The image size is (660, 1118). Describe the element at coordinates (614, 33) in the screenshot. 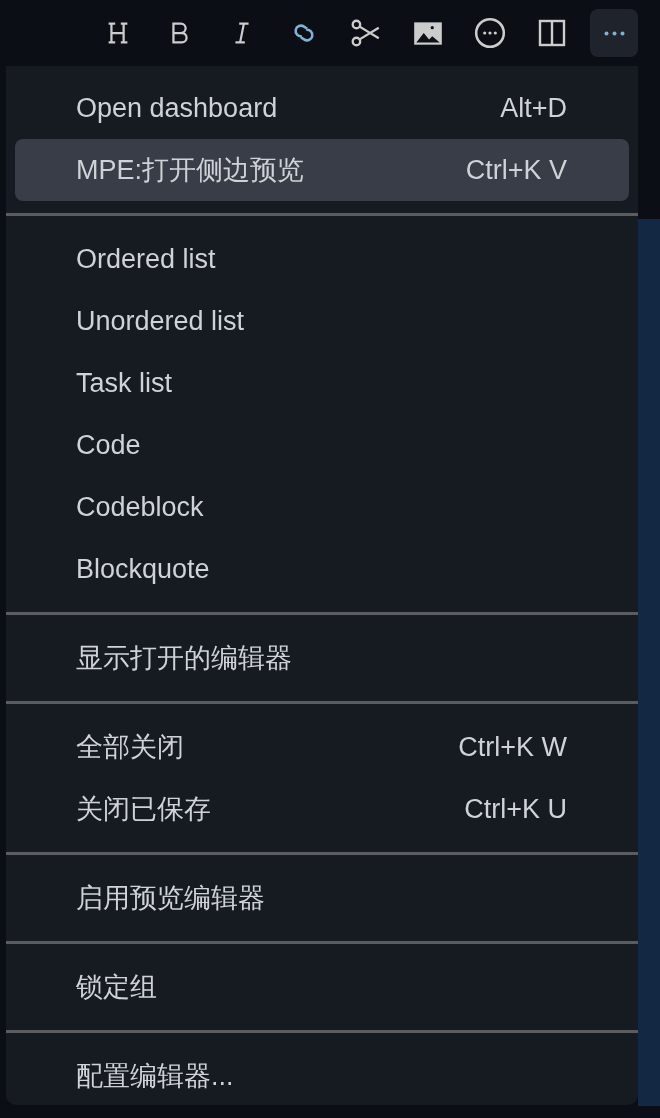

I see `ellipsis-icon` at that location.